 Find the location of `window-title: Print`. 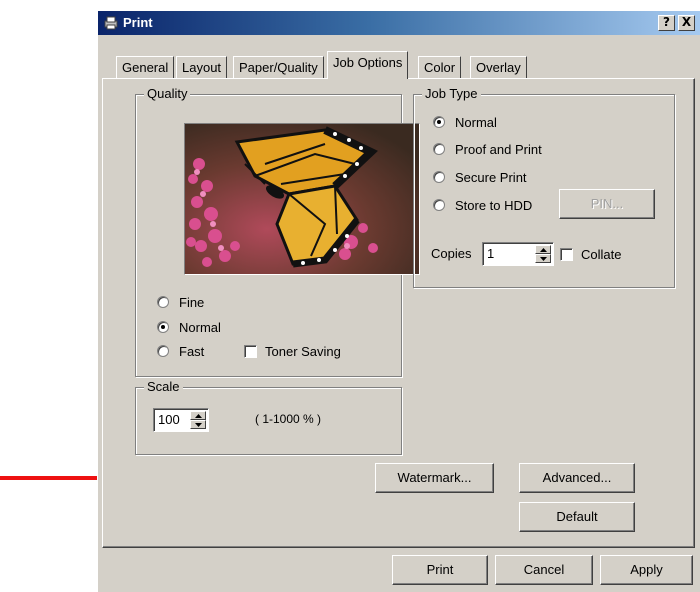

window-title: Print is located at coordinates (138, 22).